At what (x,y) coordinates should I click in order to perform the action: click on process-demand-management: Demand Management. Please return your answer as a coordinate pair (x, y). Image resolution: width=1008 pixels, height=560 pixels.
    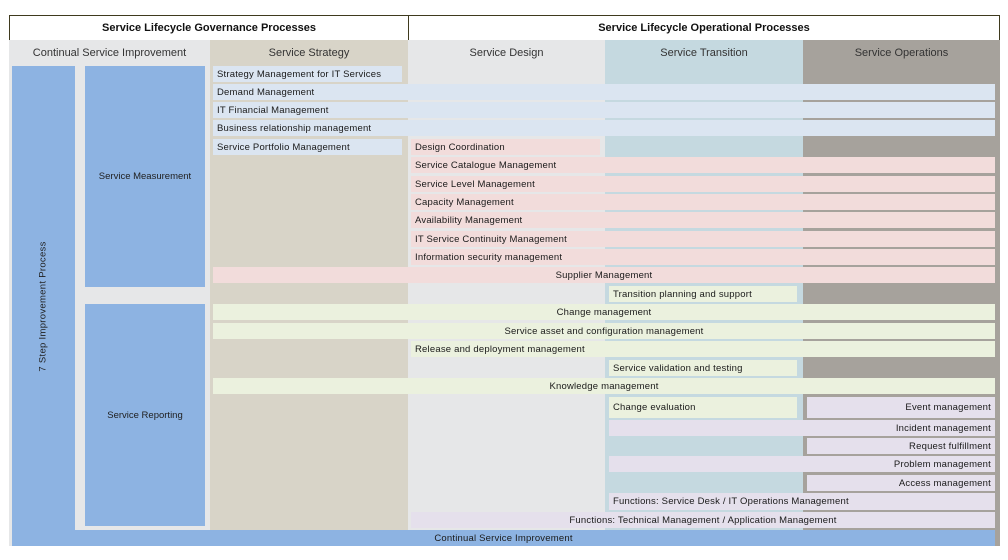
    Looking at the image, I should click on (604, 92).